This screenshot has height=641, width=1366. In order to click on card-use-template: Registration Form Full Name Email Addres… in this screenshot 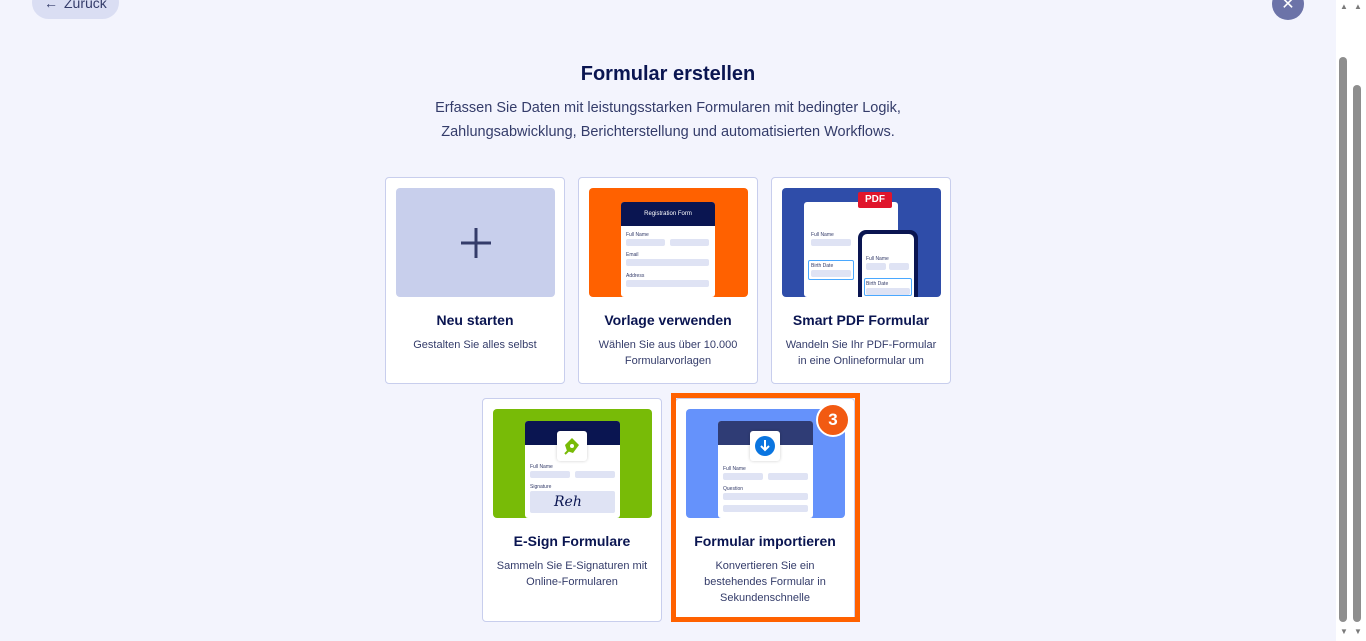, I will do `click(668, 280)`.